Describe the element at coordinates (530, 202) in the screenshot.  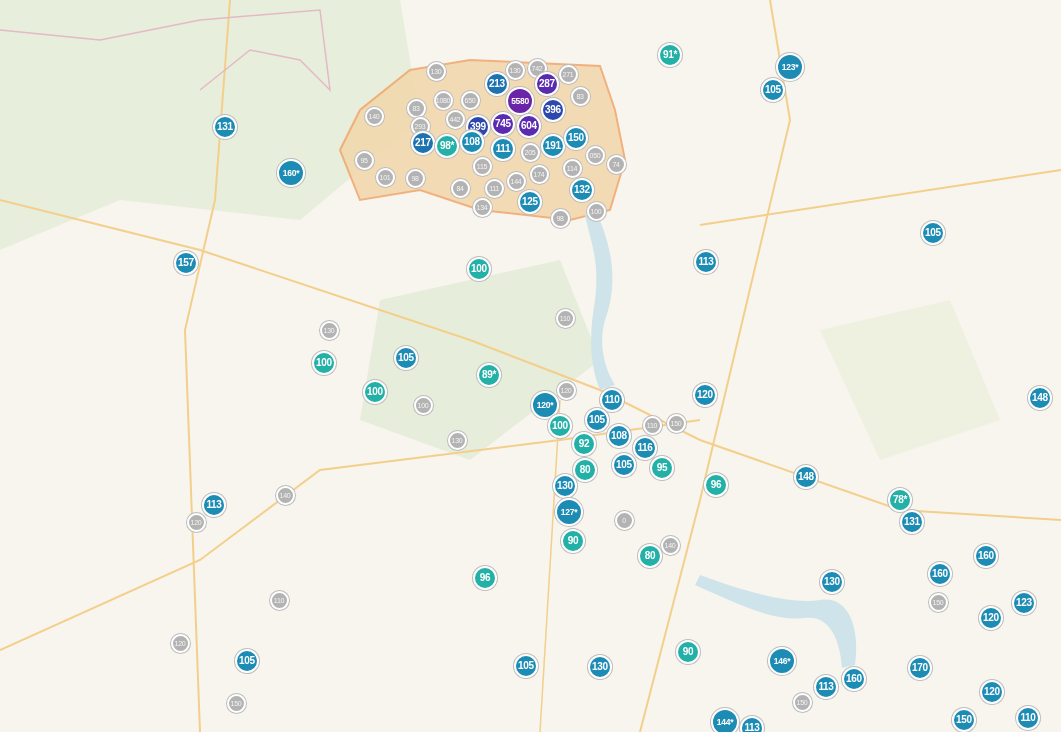
I see `map-marker: 125` at that location.